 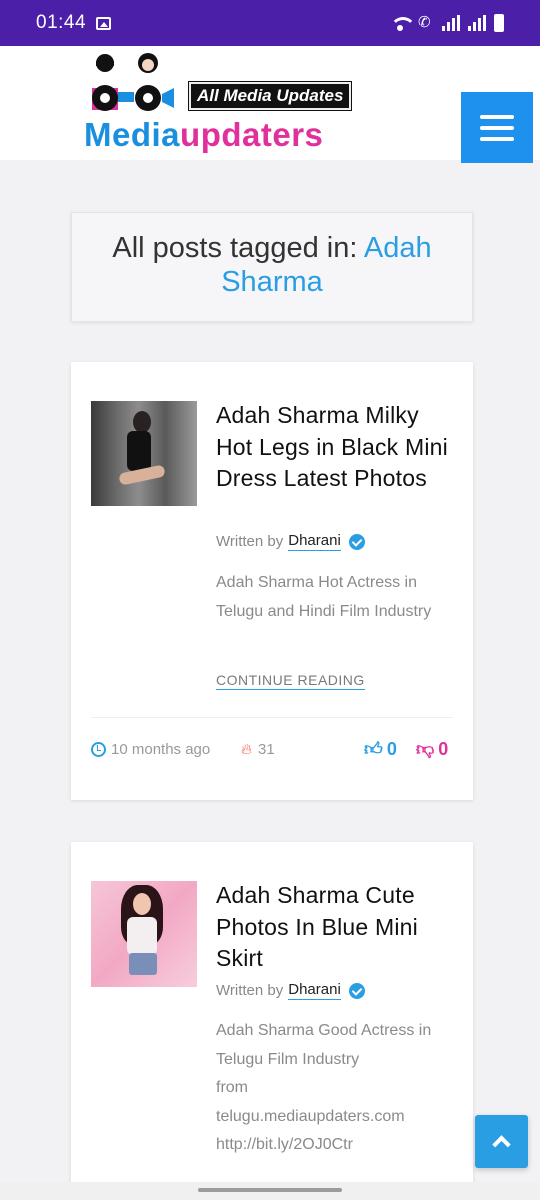 What do you see at coordinates (373, 749) in the screenshot?
I see `thumbs-up-icon: 👍︎` at bounding box center [373, 749].